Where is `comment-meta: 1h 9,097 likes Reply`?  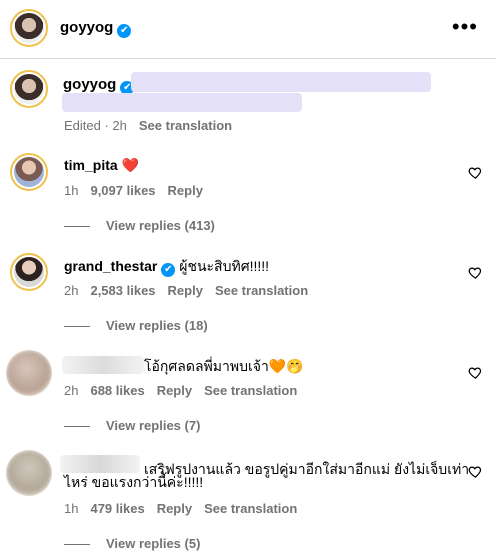 comment-meta: 1h 9,097 likes Reply is located at coordinates (133, 190).